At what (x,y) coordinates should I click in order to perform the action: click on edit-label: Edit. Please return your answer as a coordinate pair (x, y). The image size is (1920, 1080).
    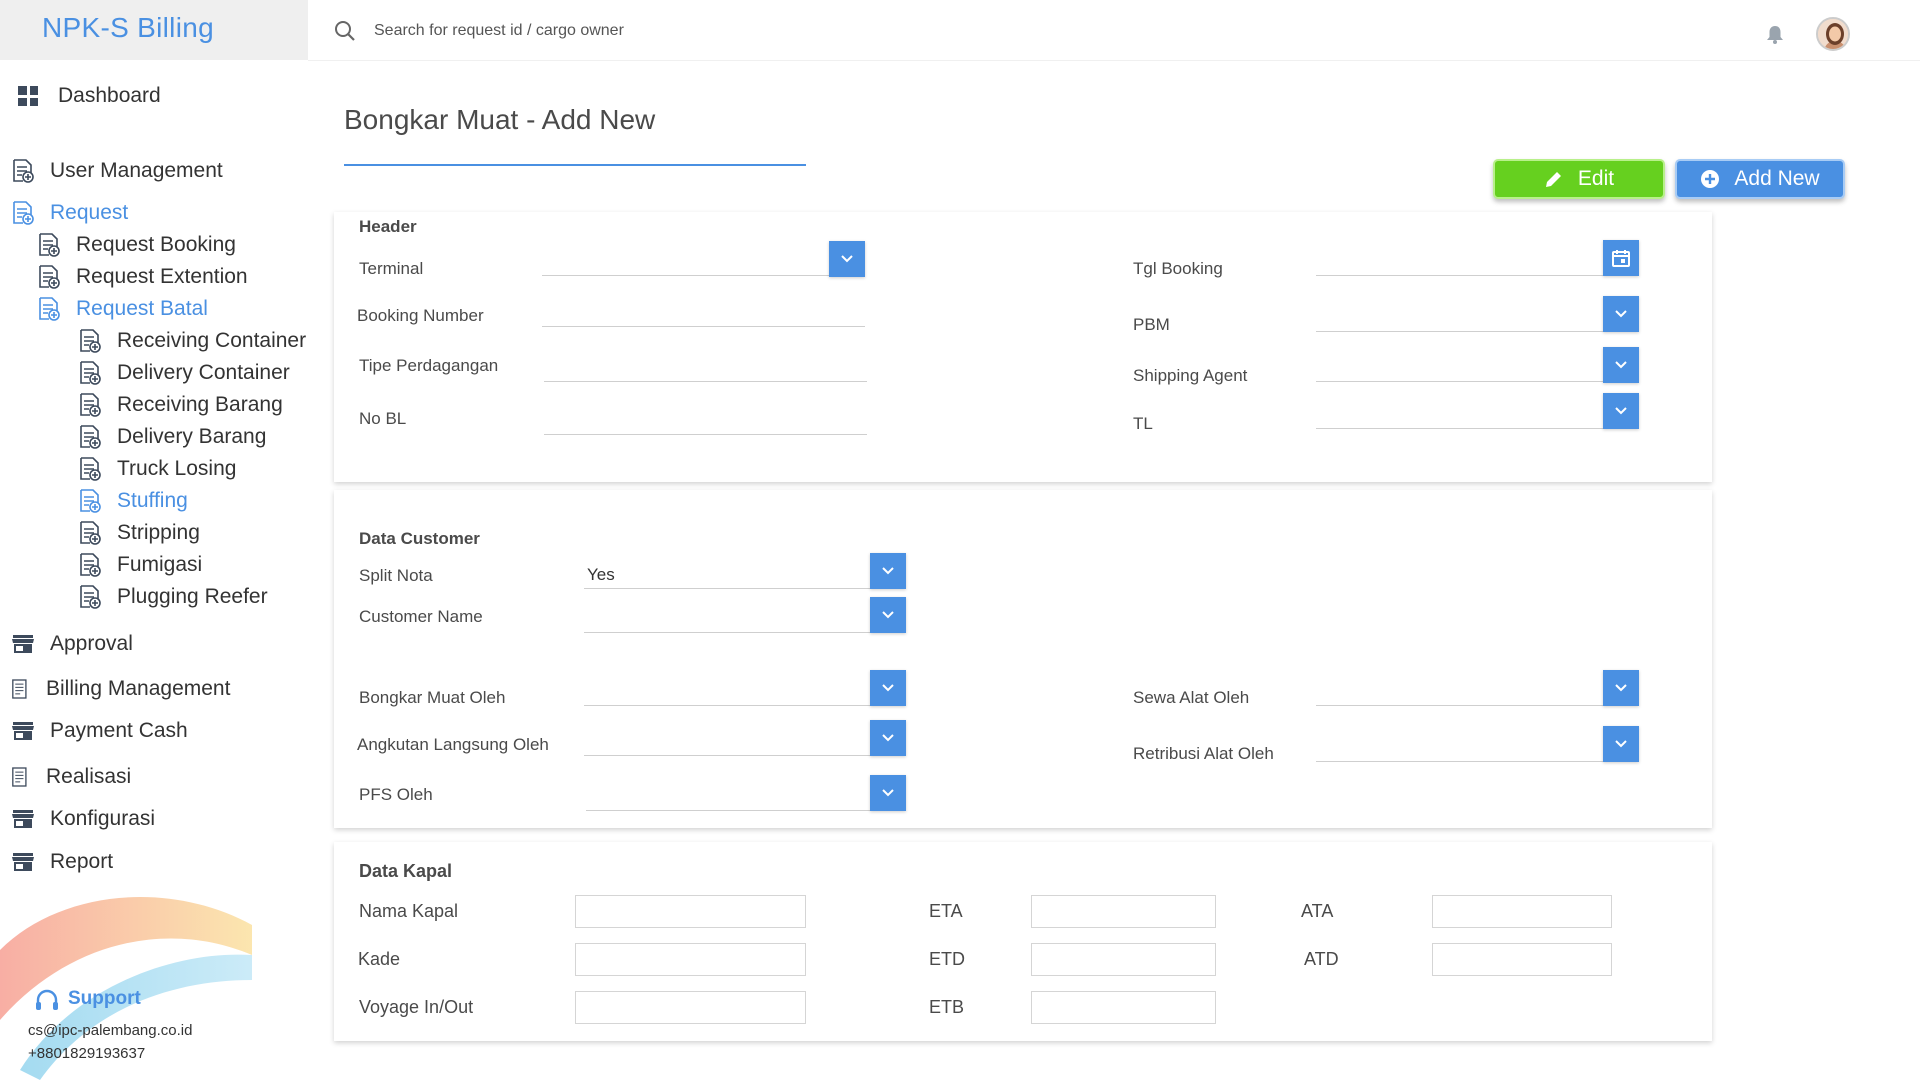
    Looking at the image, I should click on (1596, 178).